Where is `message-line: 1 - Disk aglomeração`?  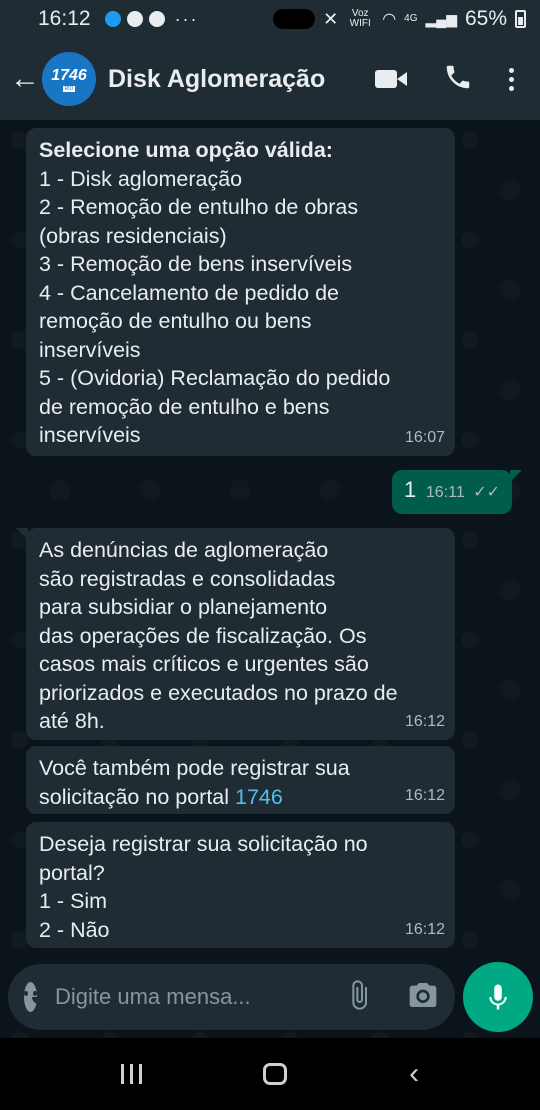
message-line: 1 - Disk aglomeração is located at coordinates (141, 178).